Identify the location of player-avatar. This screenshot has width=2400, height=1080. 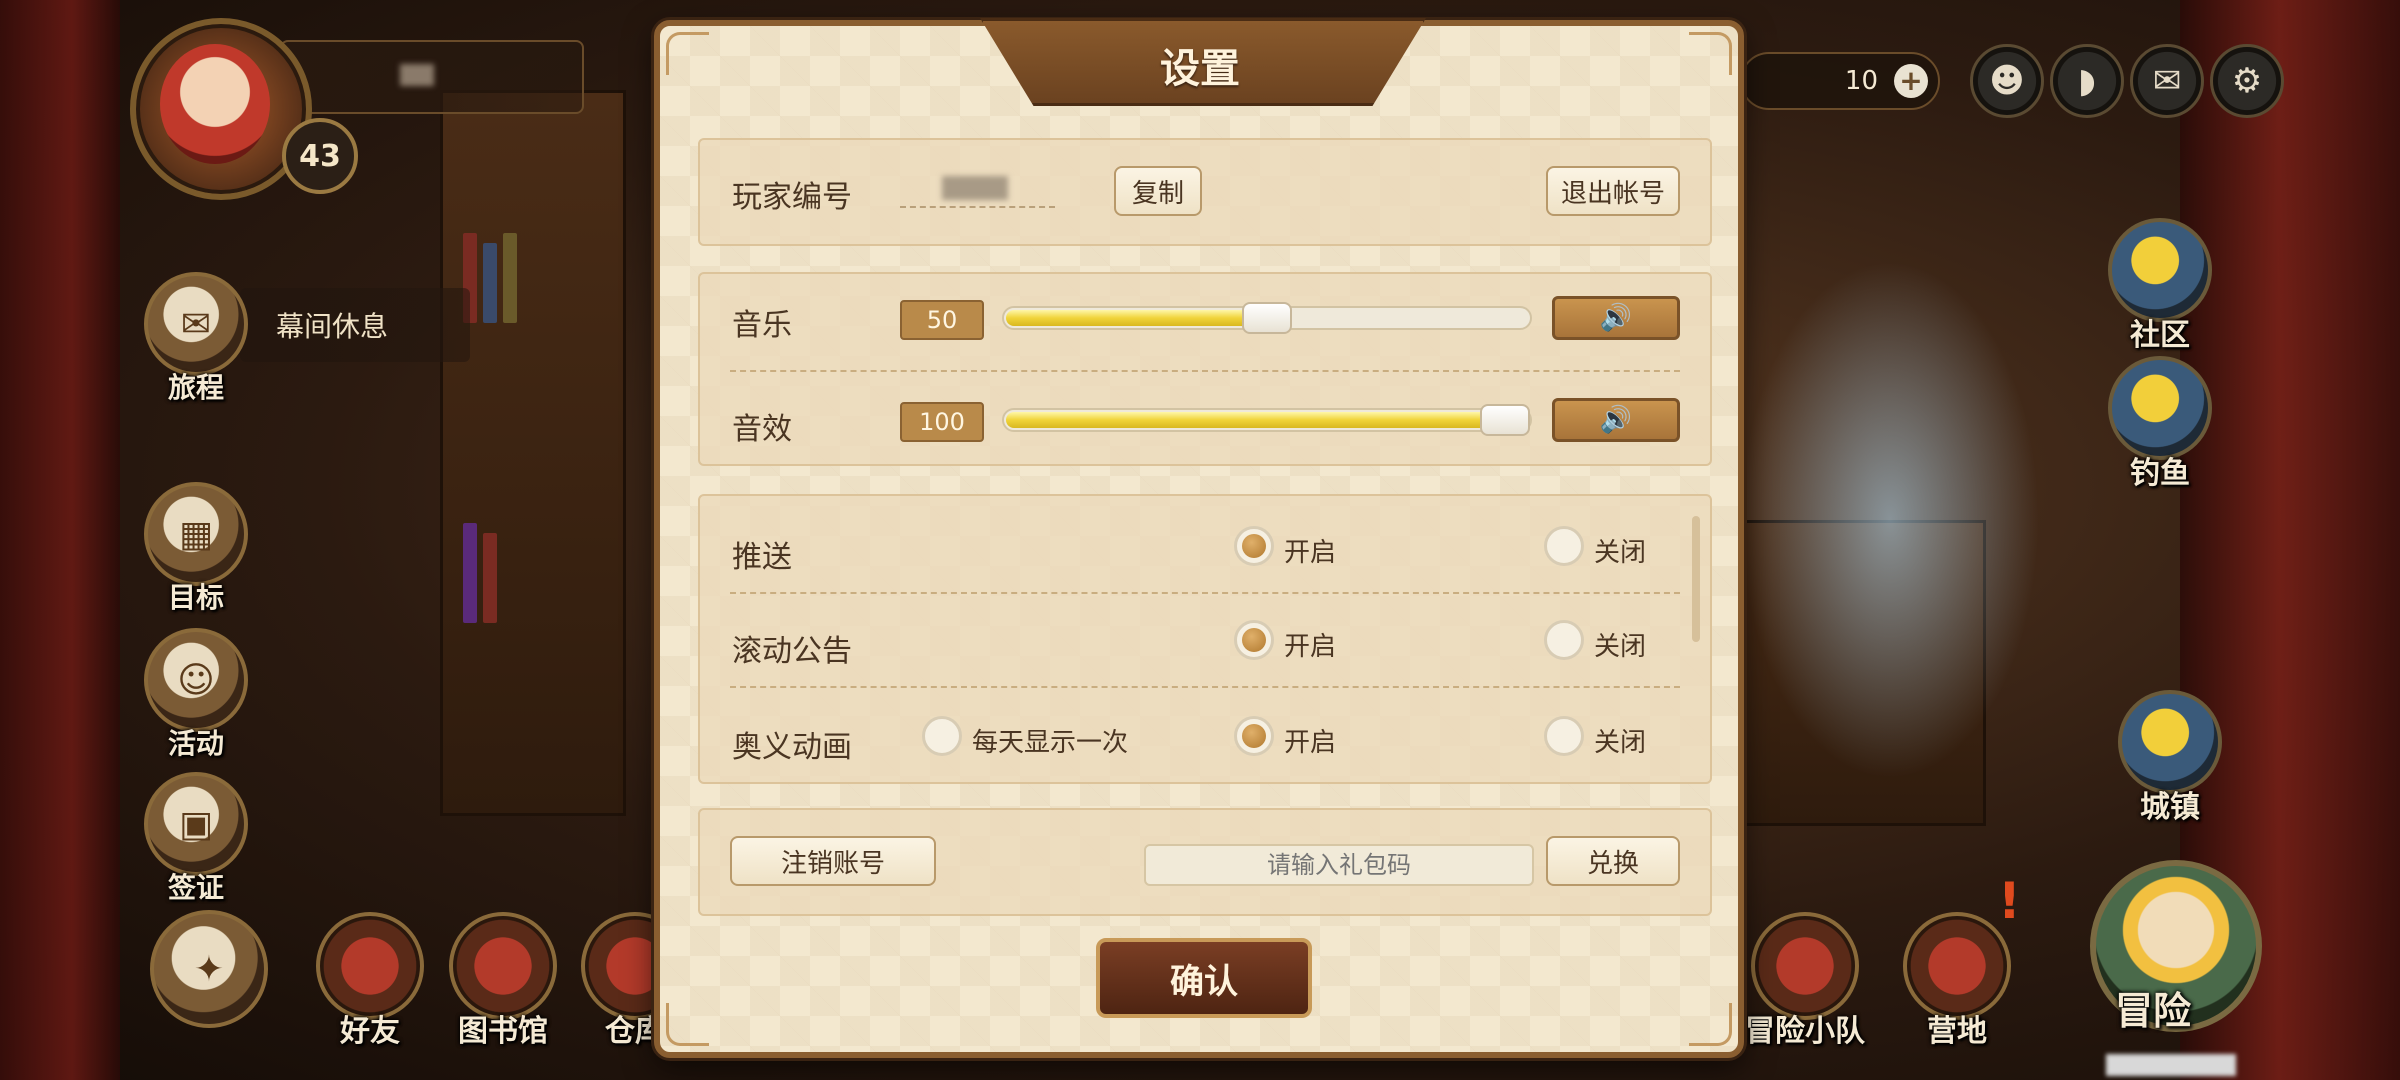
(221, 109).